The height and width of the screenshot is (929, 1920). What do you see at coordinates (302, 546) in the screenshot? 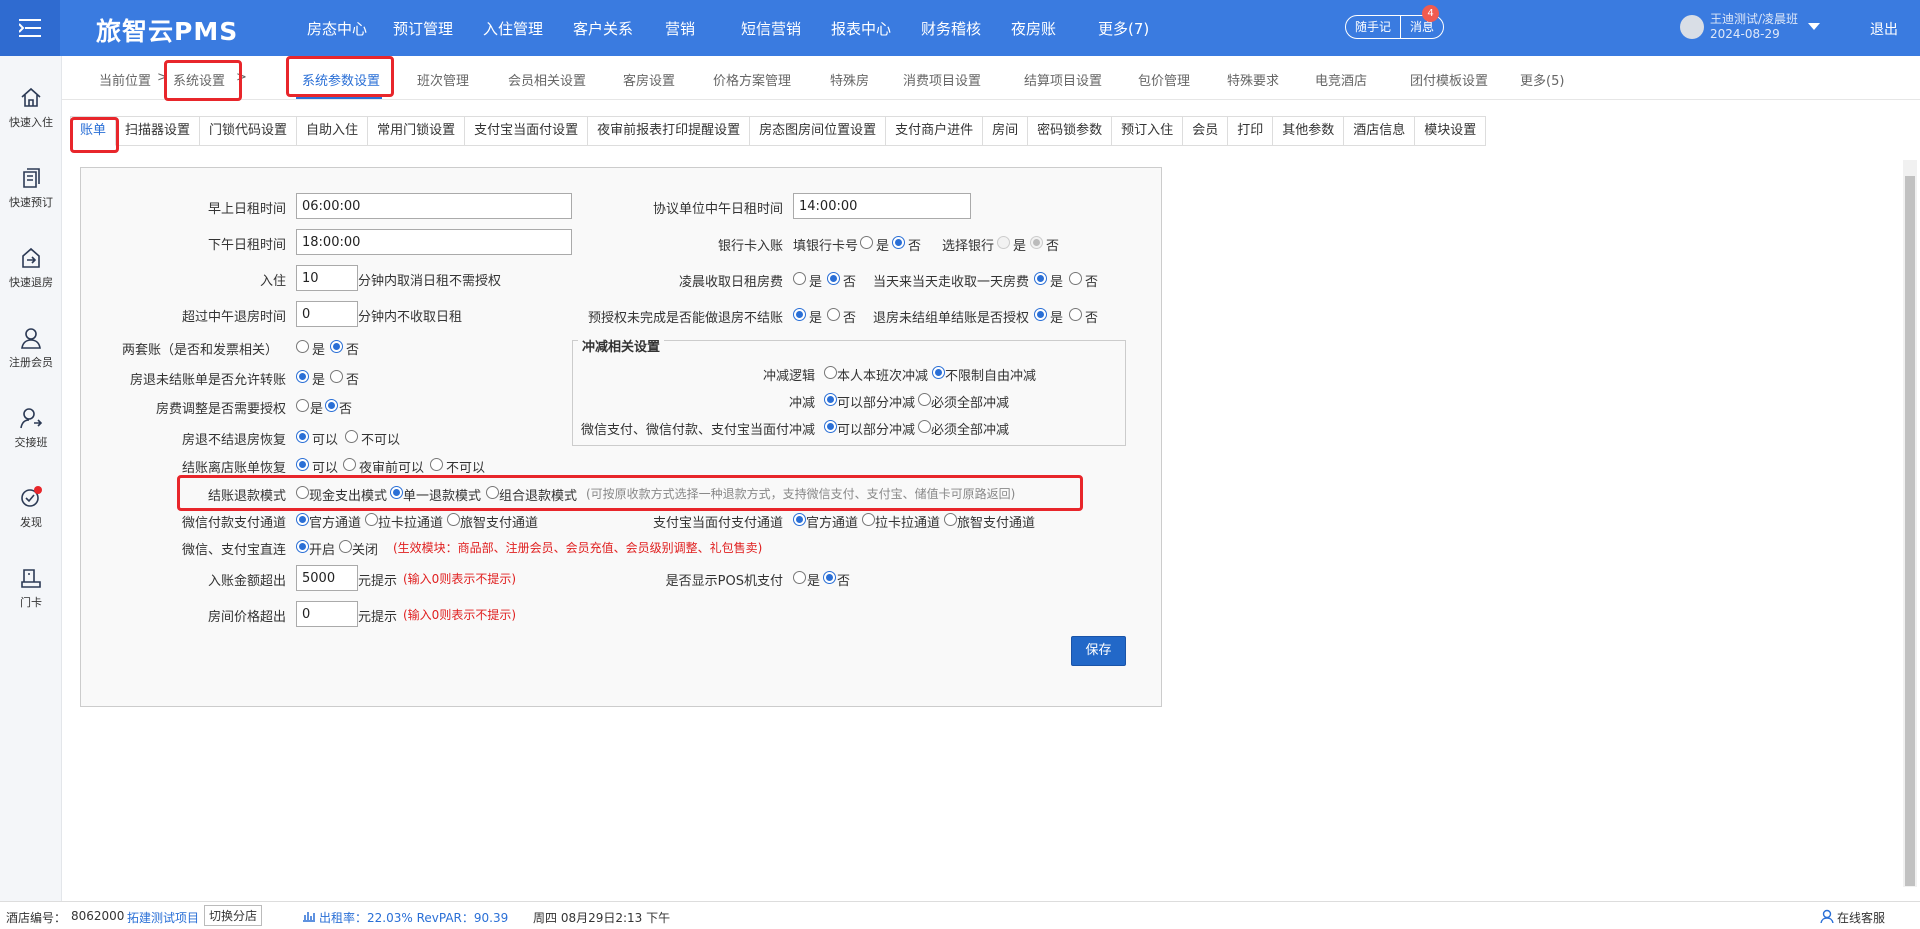
I see `direct-on-radio` at bounding box center [302, 546].